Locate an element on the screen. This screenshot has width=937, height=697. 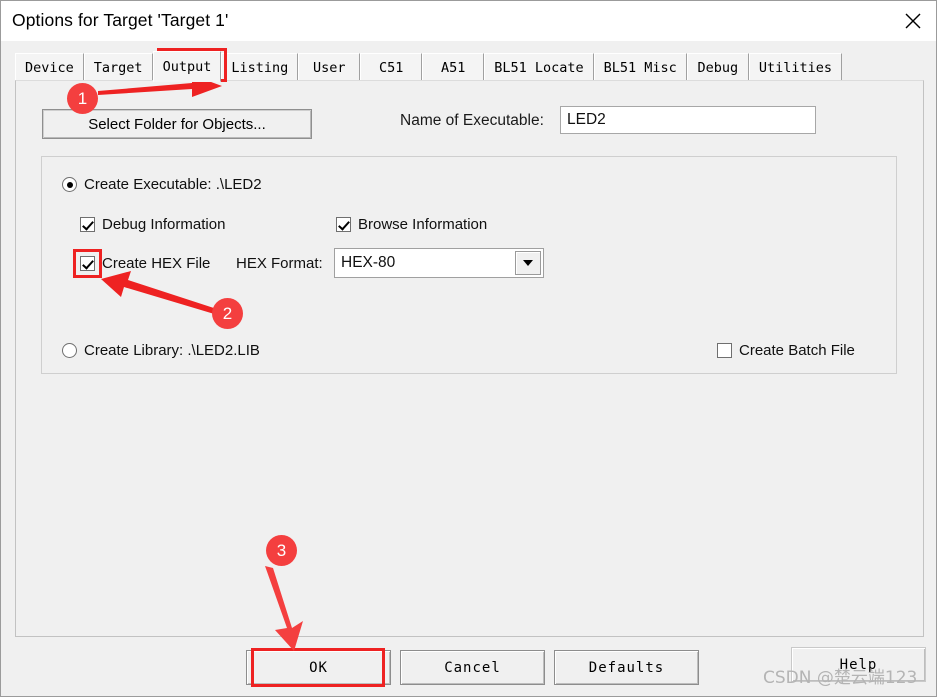
hex-format-value: HEX-80 is located at coordinates (368, 262).